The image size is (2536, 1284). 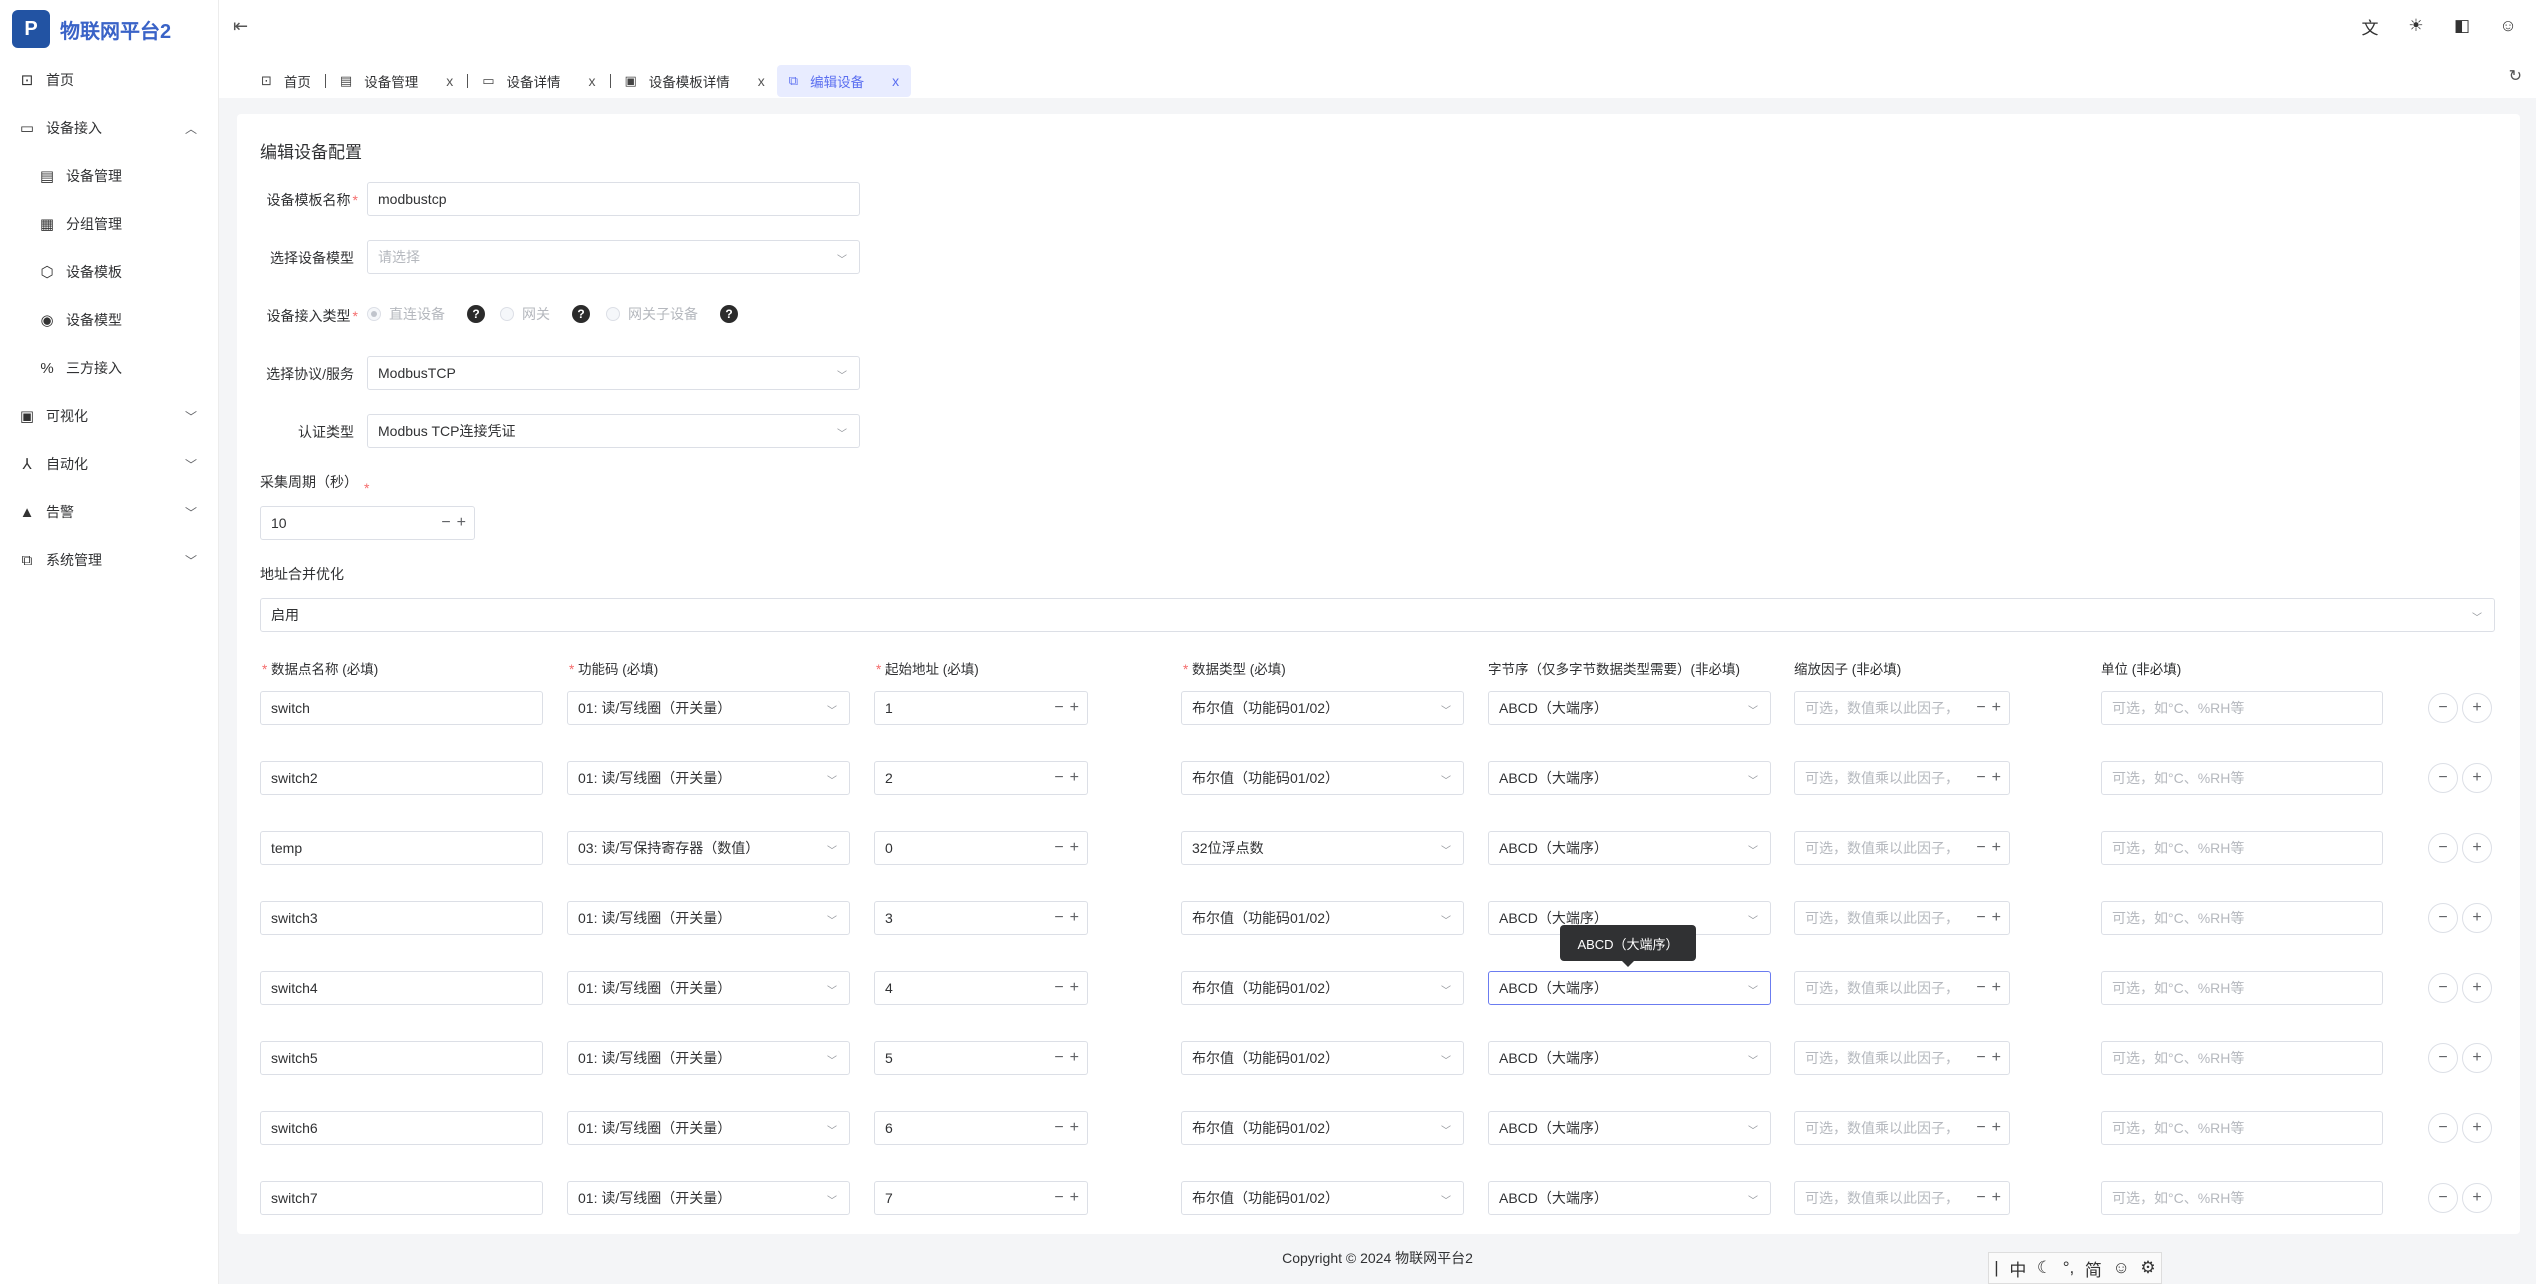 What do you see at coordinates (2508, 26) in the screenshot?
I see `user-icon: ☺` at bounding box center [2508, 26].